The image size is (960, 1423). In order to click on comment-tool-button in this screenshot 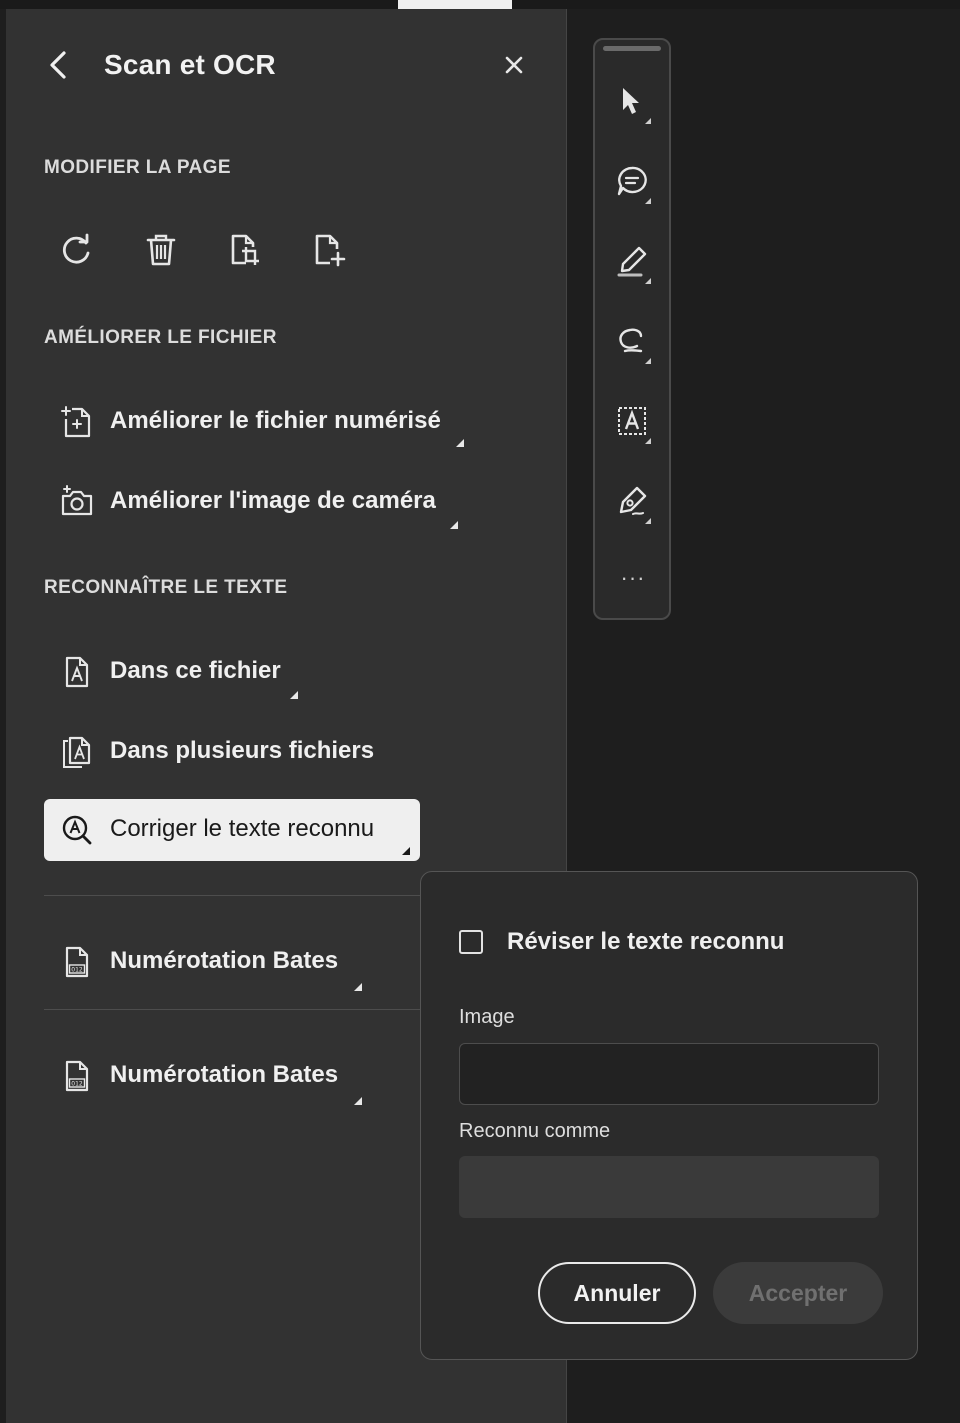, I will do `click(633, 183)`.